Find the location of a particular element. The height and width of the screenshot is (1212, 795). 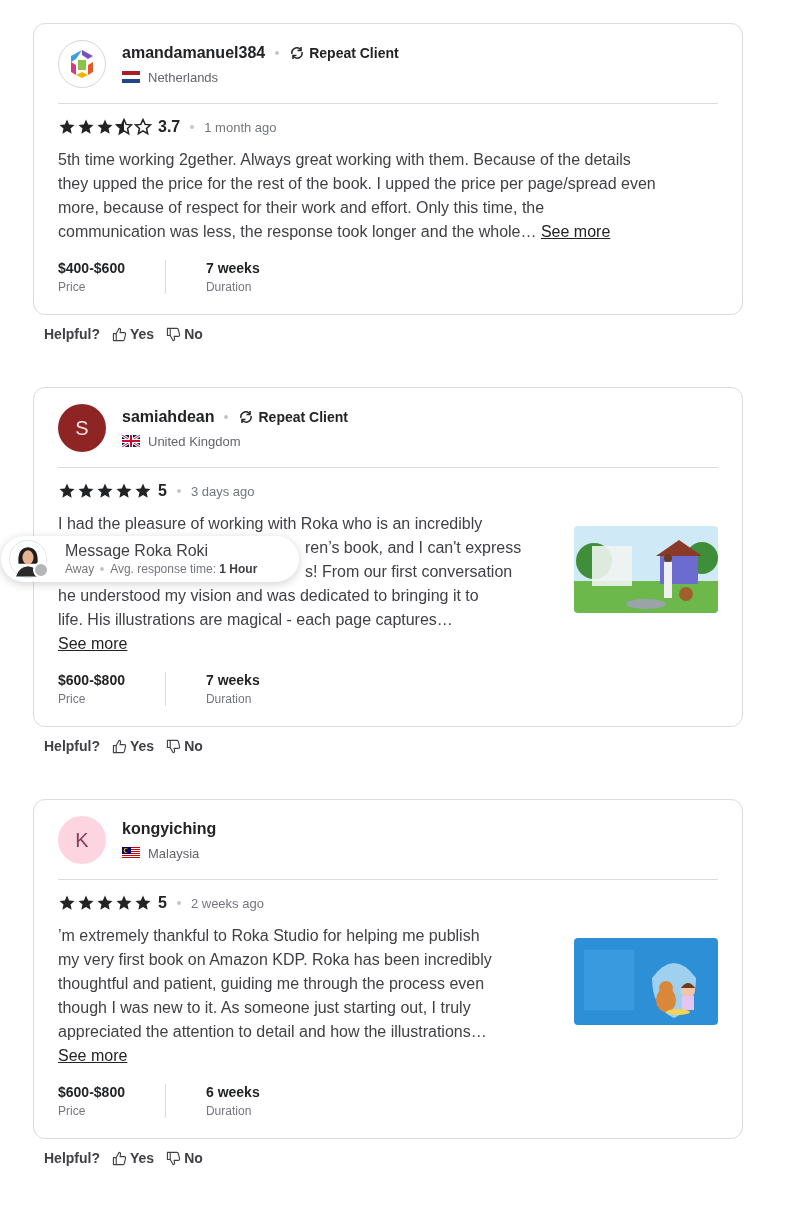

review-text: more, because of respect for their work and effort. Only this time, the is located at coordinates (301, 207).